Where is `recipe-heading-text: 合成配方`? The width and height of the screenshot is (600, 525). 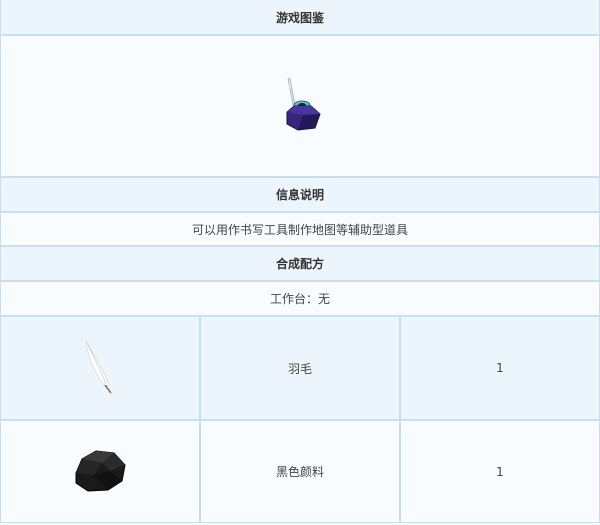
recipe-heading-text: 合成配方 is located at coordinates (299, 264).